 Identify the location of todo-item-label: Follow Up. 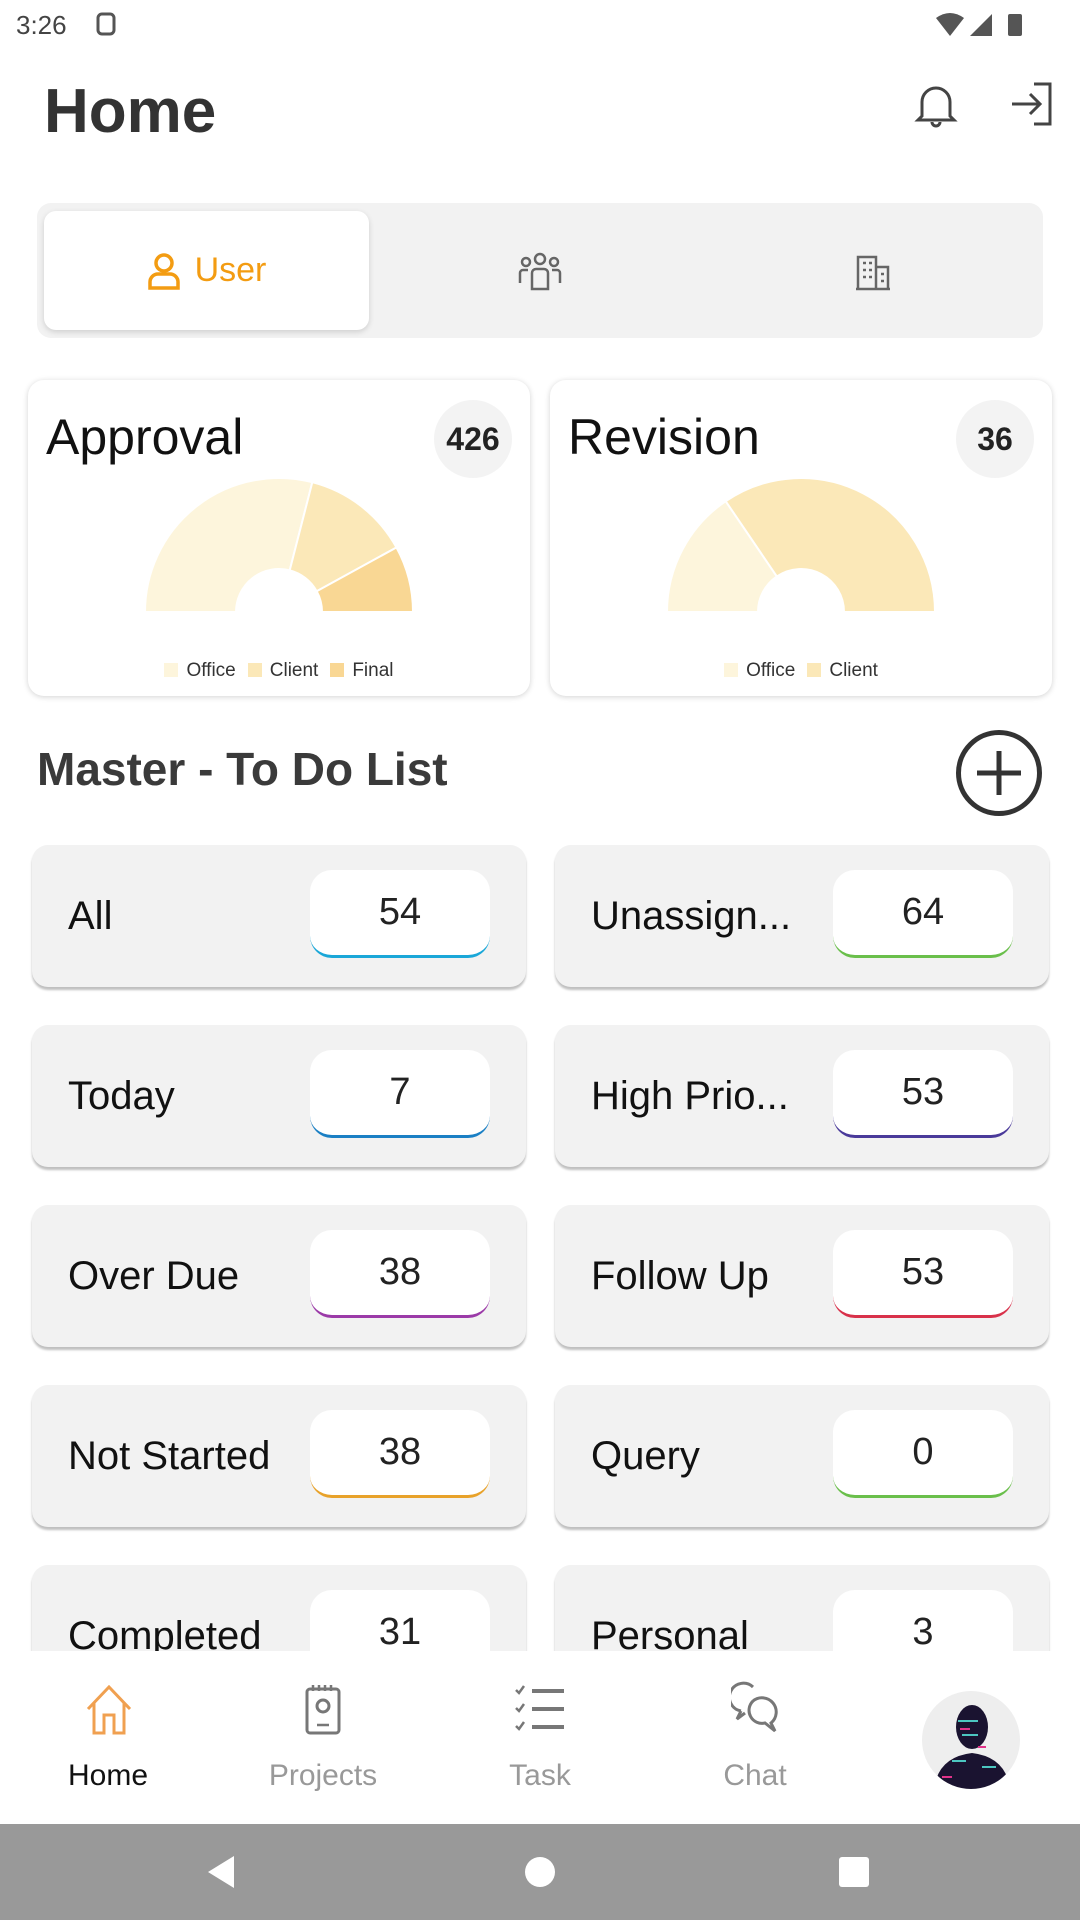
(680, 1275).